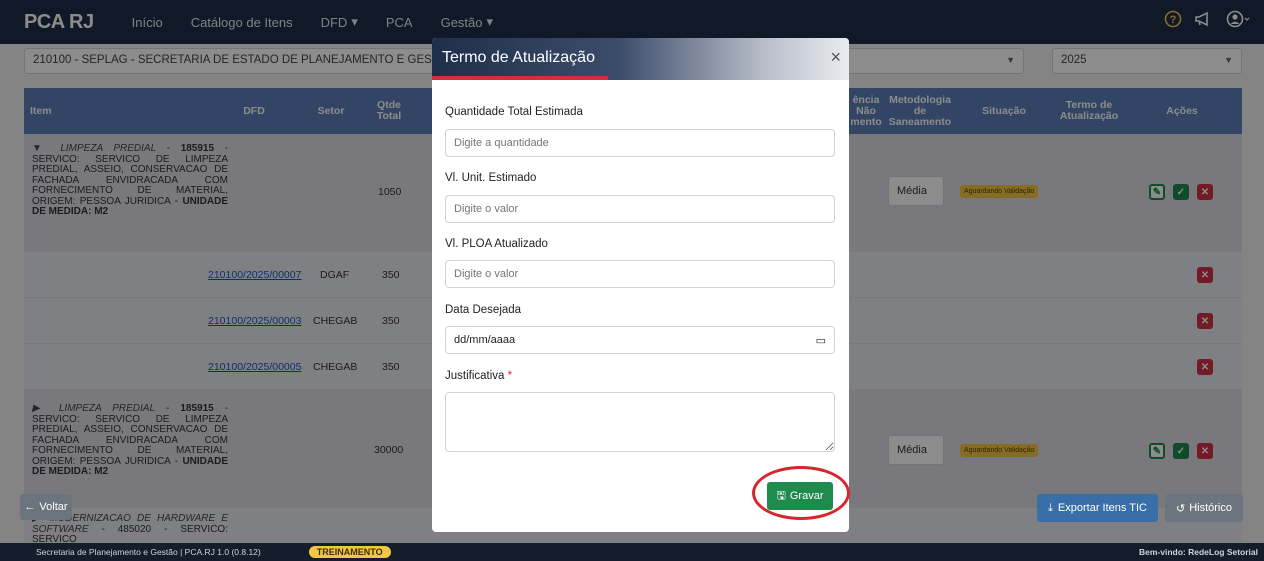 Image resolution: width=1264 pixels, height=561 pixels. Describe the element at coordinates (835, 57) in the screenshot. I see `close-icon: ×` at that location.